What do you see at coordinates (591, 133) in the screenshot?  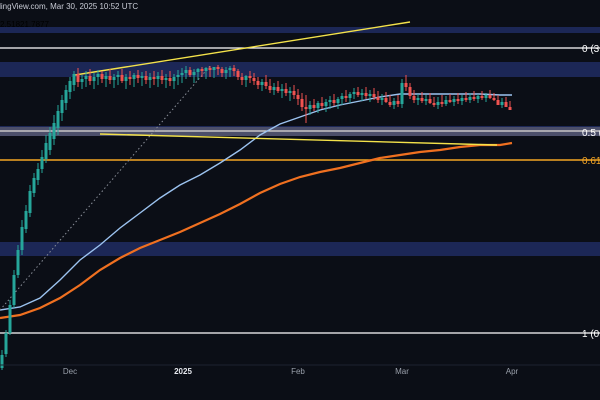 I see `fib-label-1: 0.5 (1` at bounding box center [591, 133].